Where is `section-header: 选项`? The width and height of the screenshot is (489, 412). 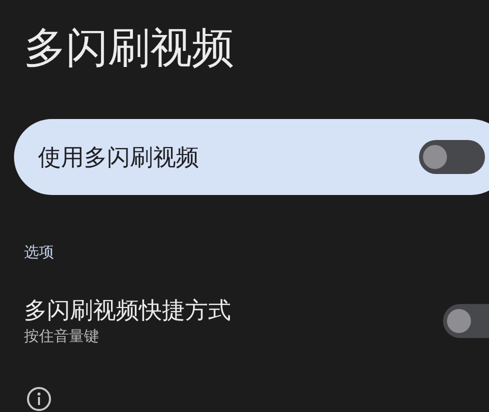 section-header: 选项 is located at coordinates (39, 252).